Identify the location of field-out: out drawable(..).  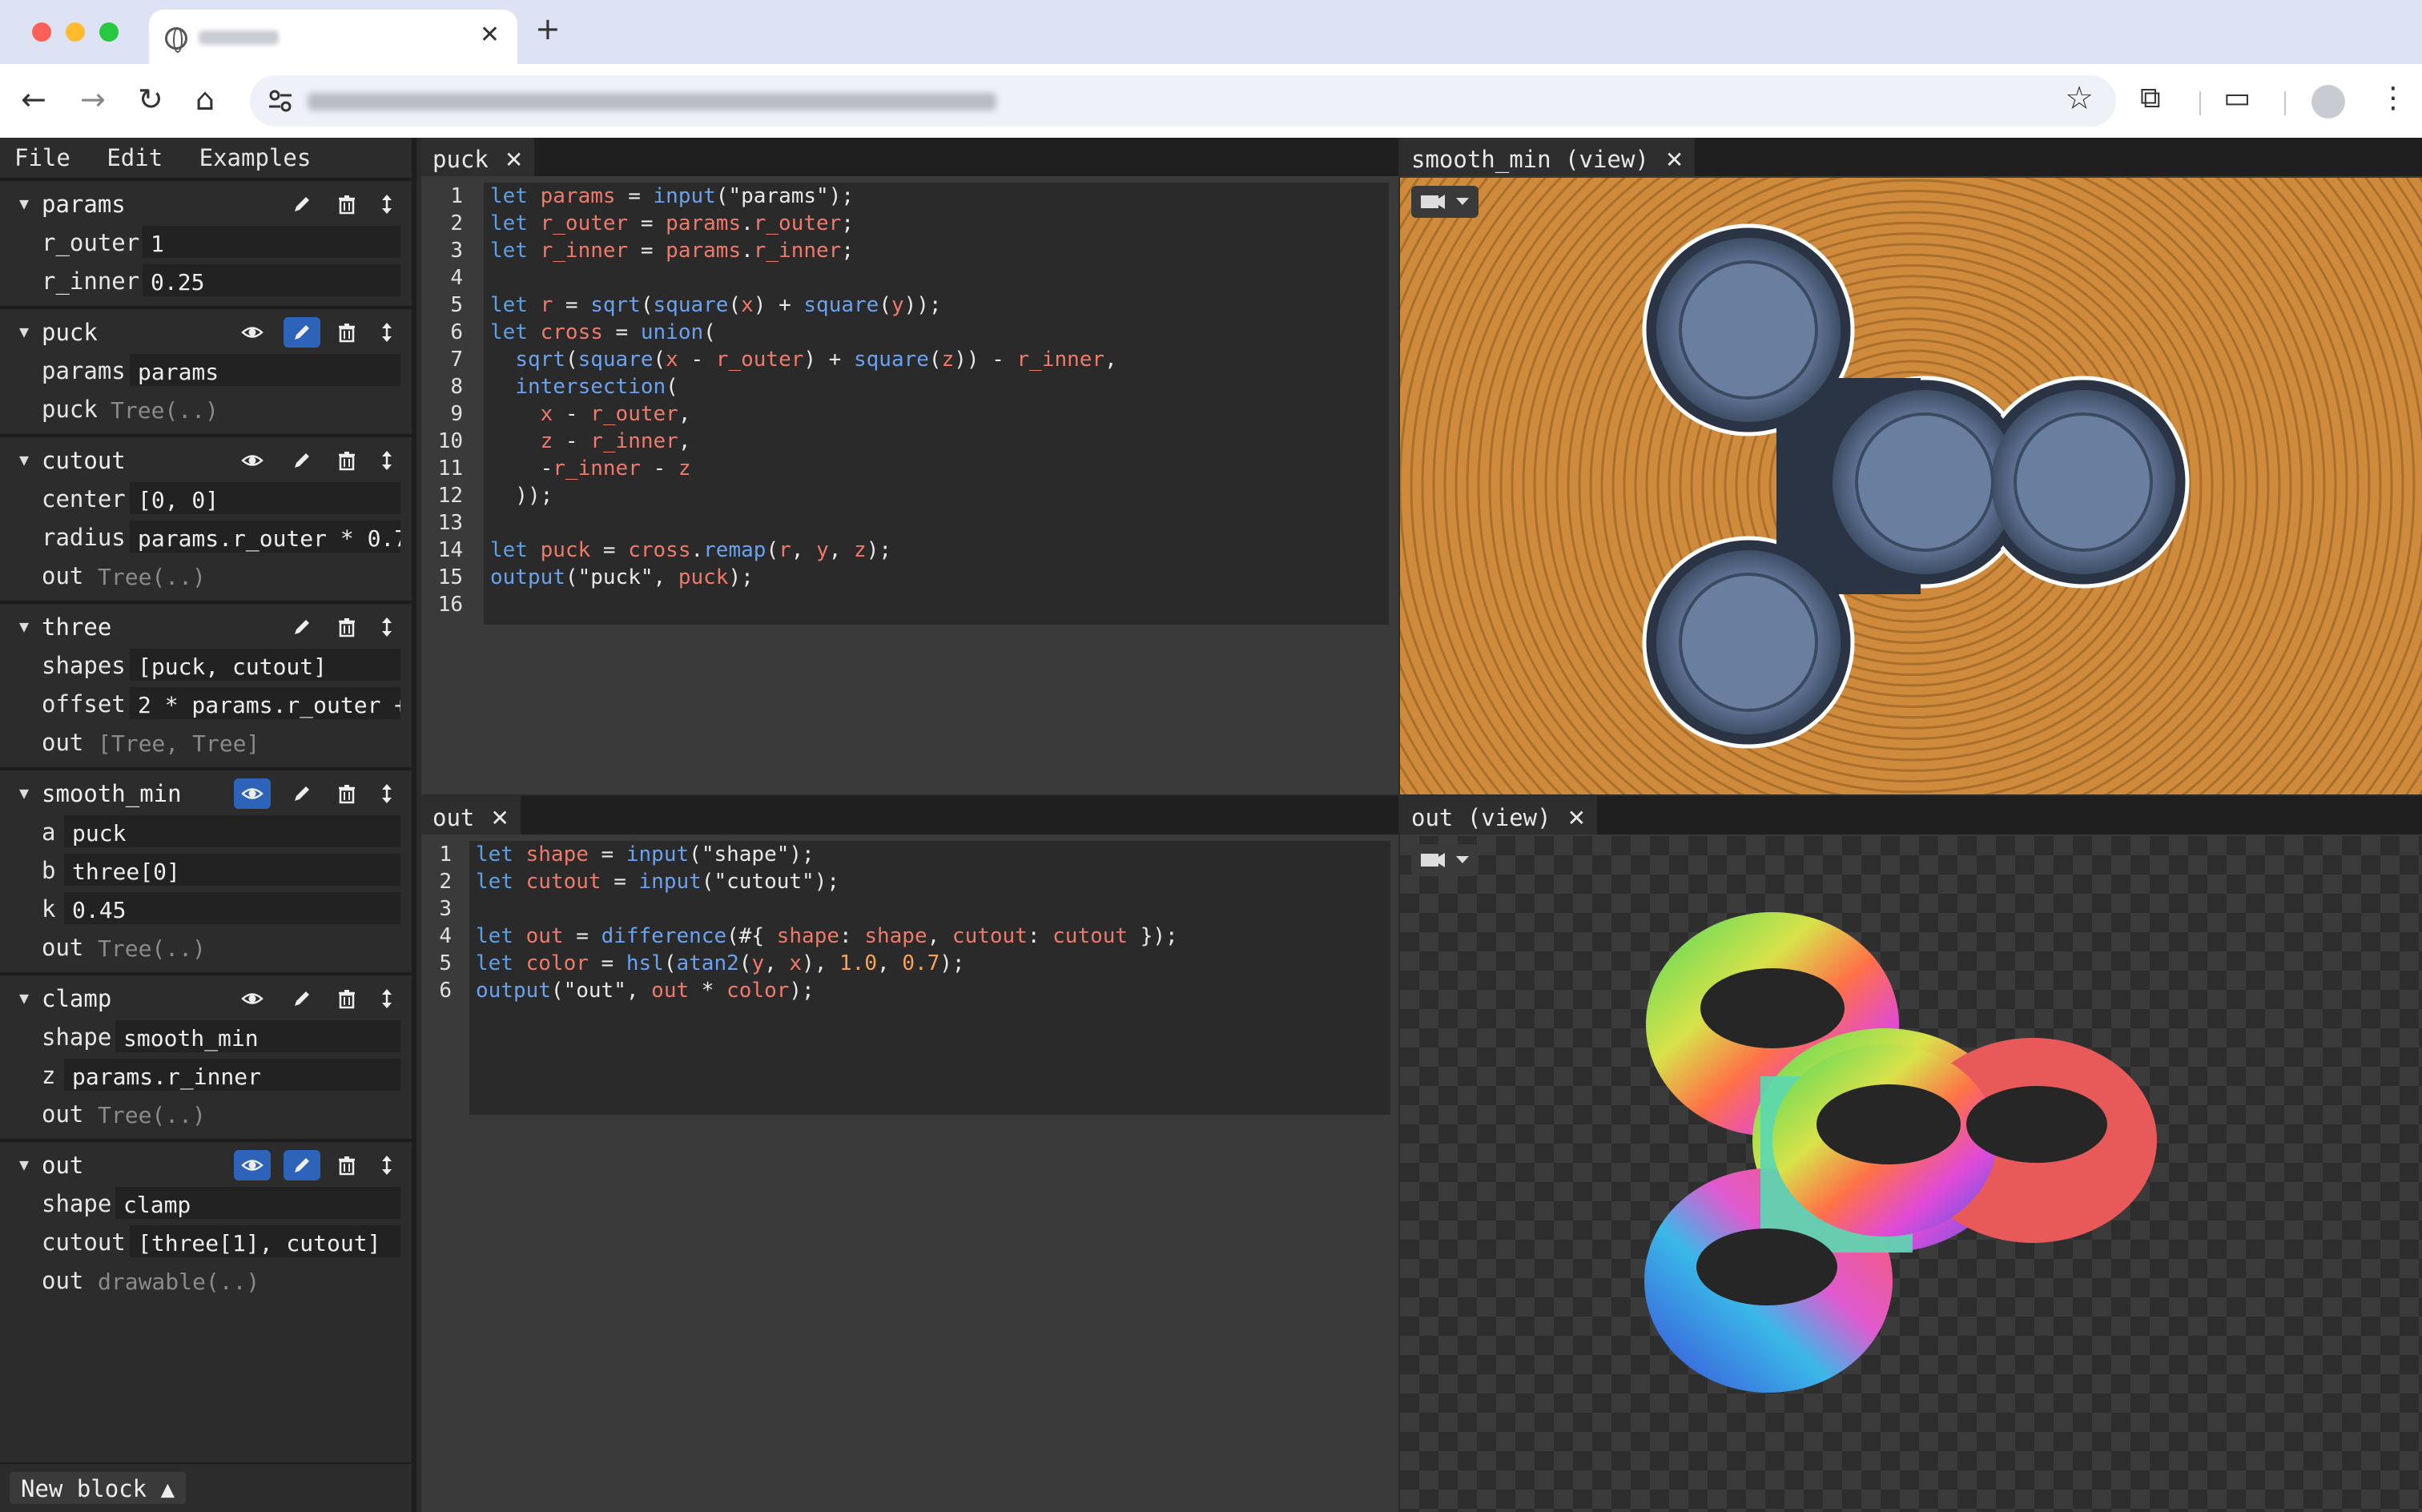
(206, 1280).